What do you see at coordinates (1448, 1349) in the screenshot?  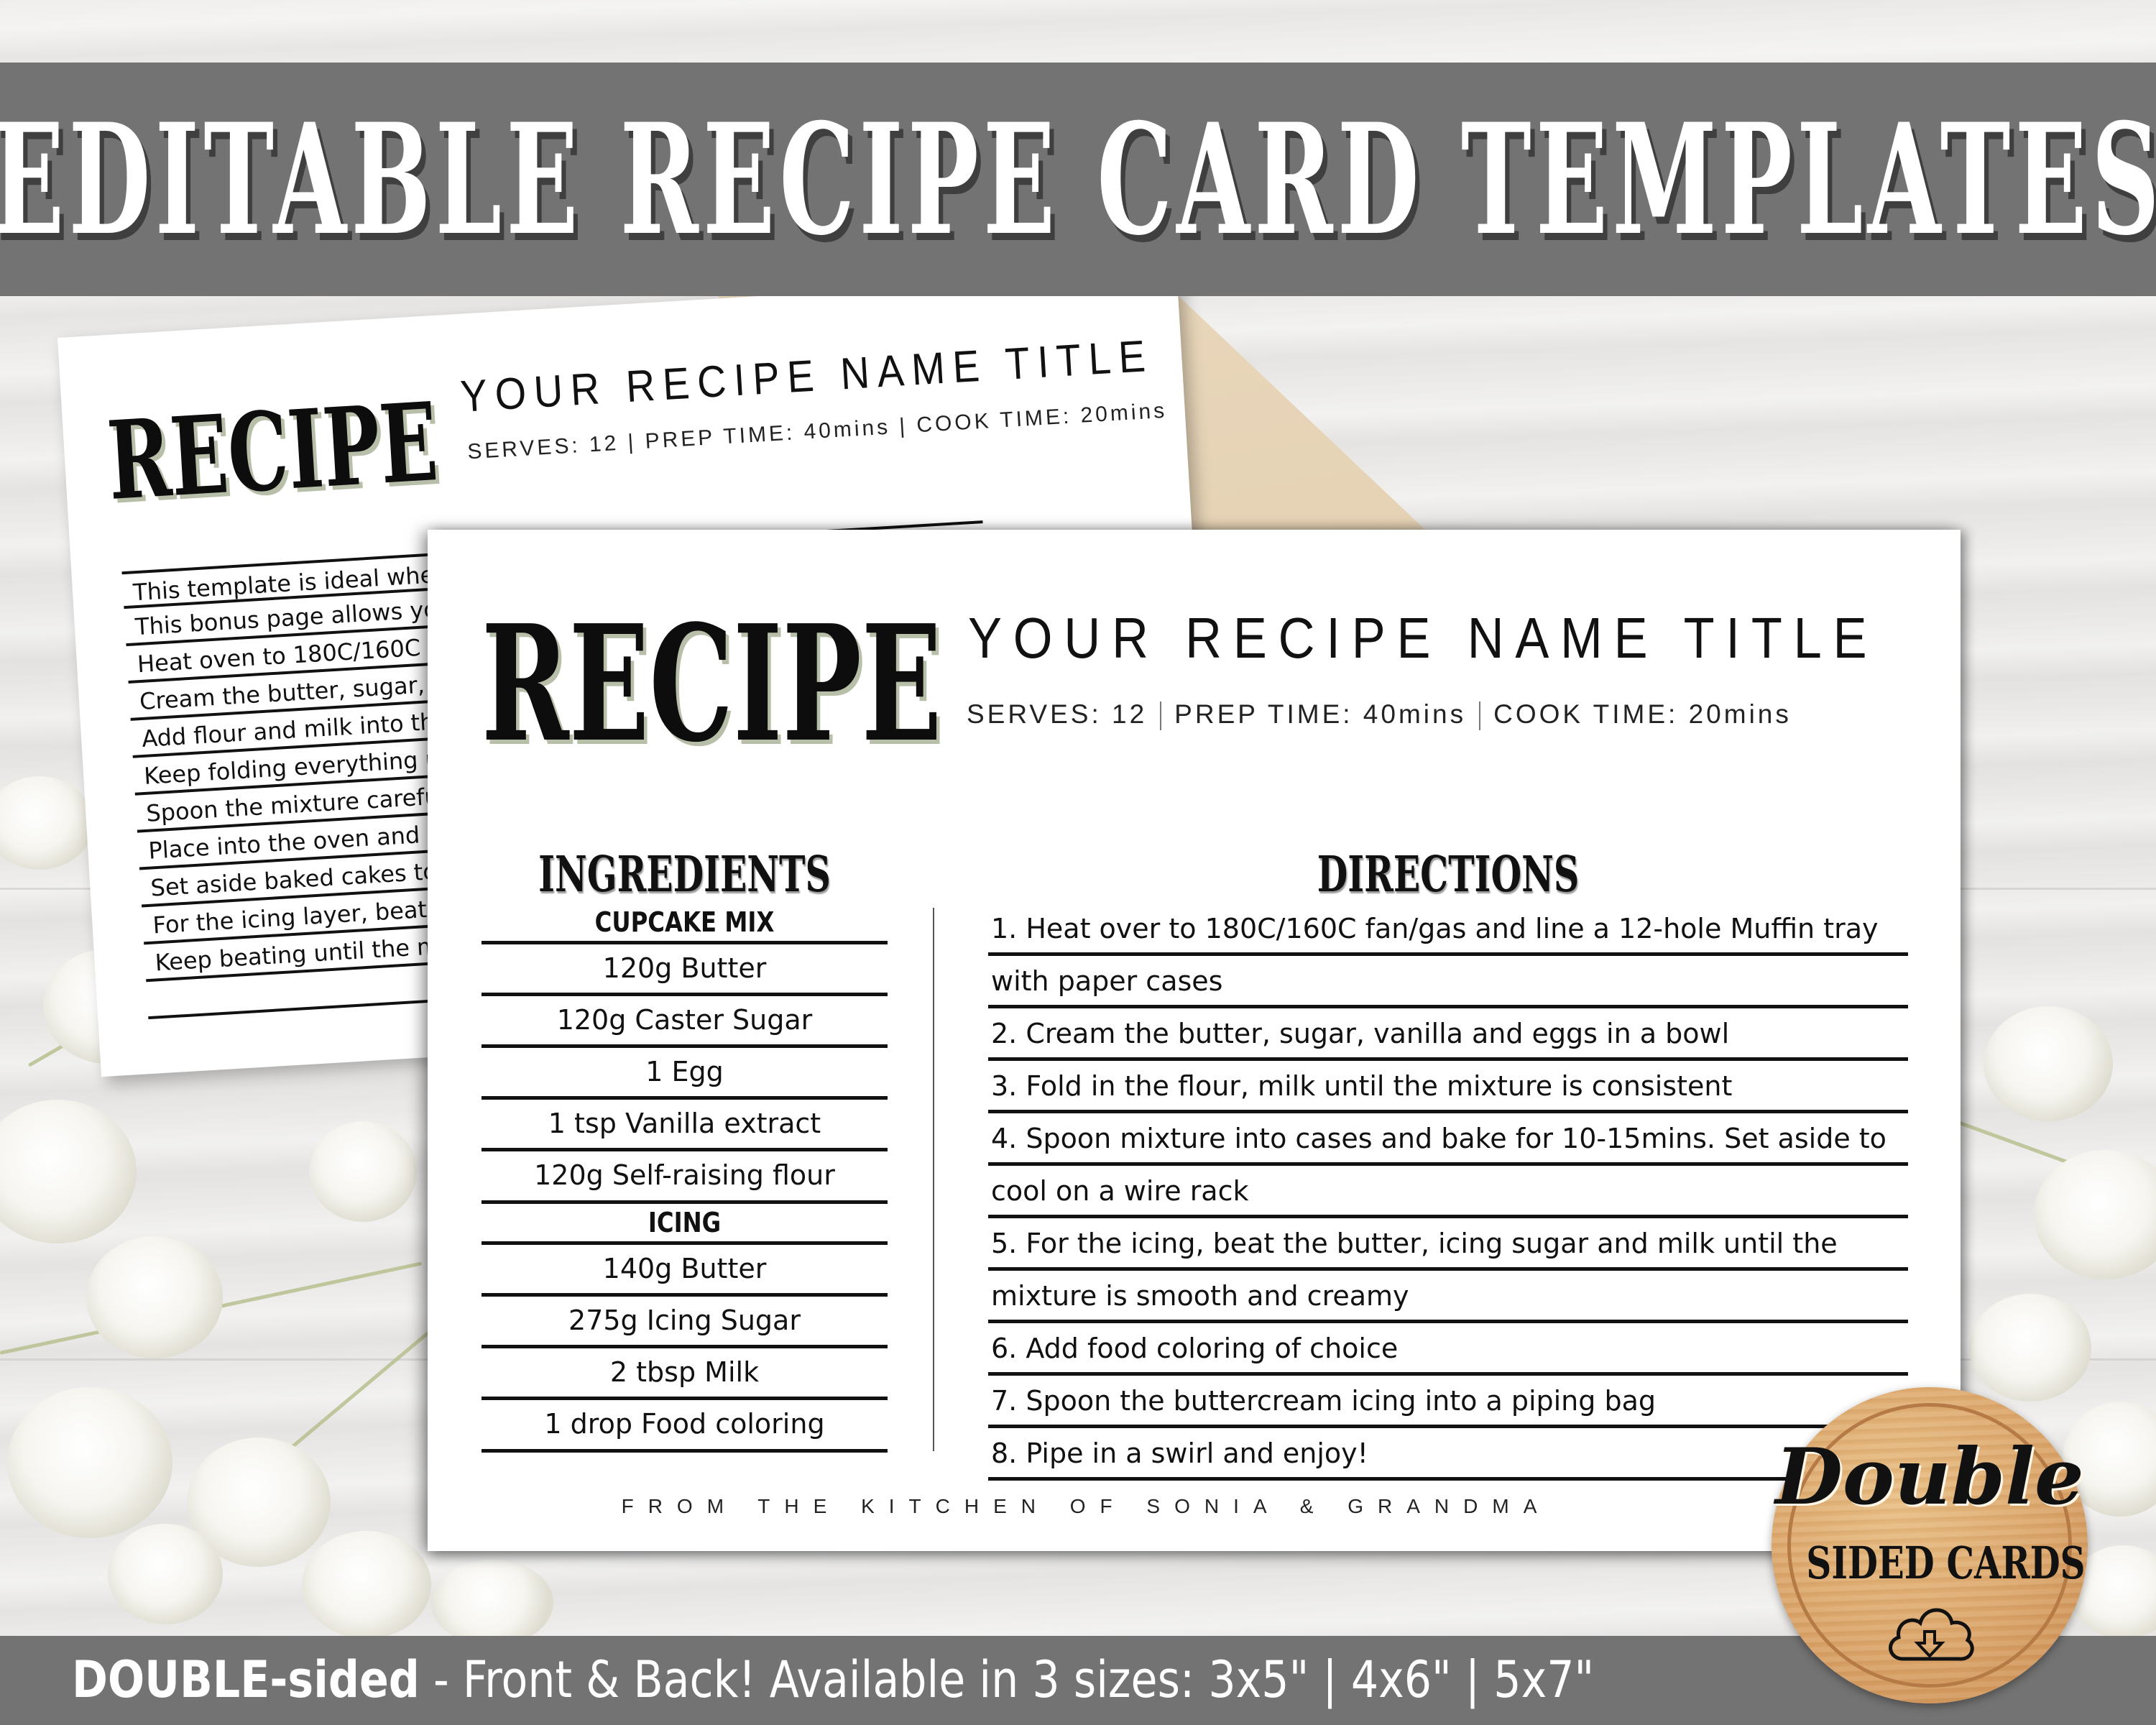 I see `direction-line: 6. Add food coloring of choice` at bounding box center [1448, 1349].